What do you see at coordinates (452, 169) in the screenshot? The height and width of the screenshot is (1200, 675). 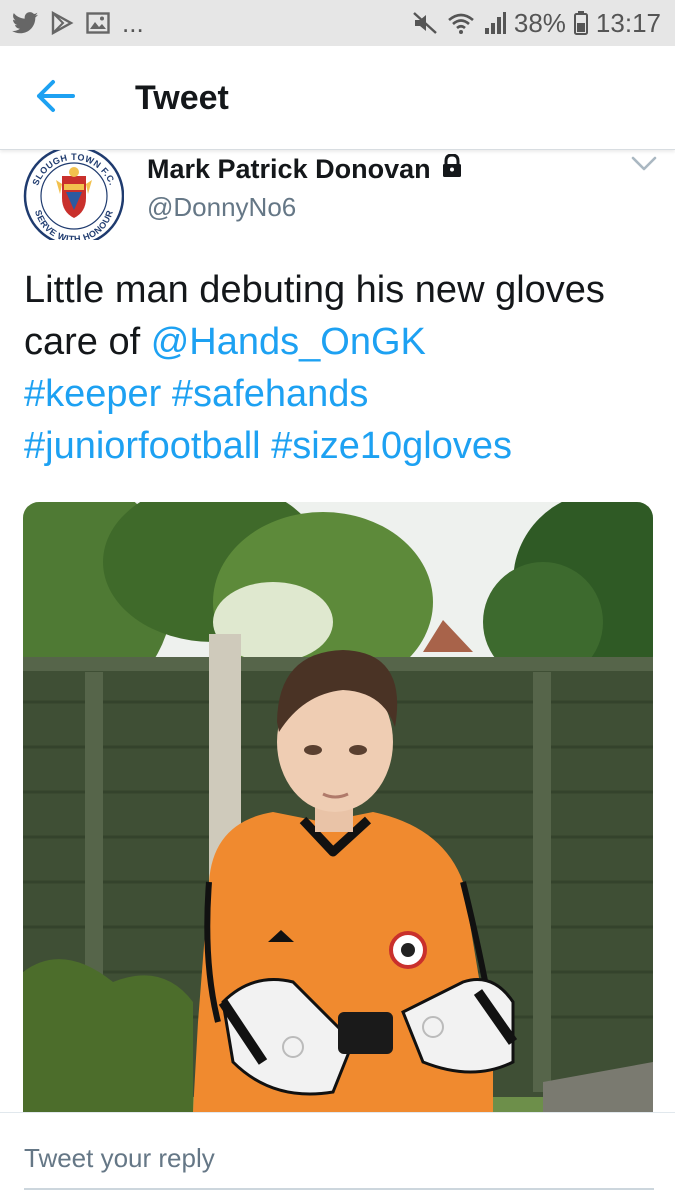 I see `lock-icon` at bounding box center [452, 169].